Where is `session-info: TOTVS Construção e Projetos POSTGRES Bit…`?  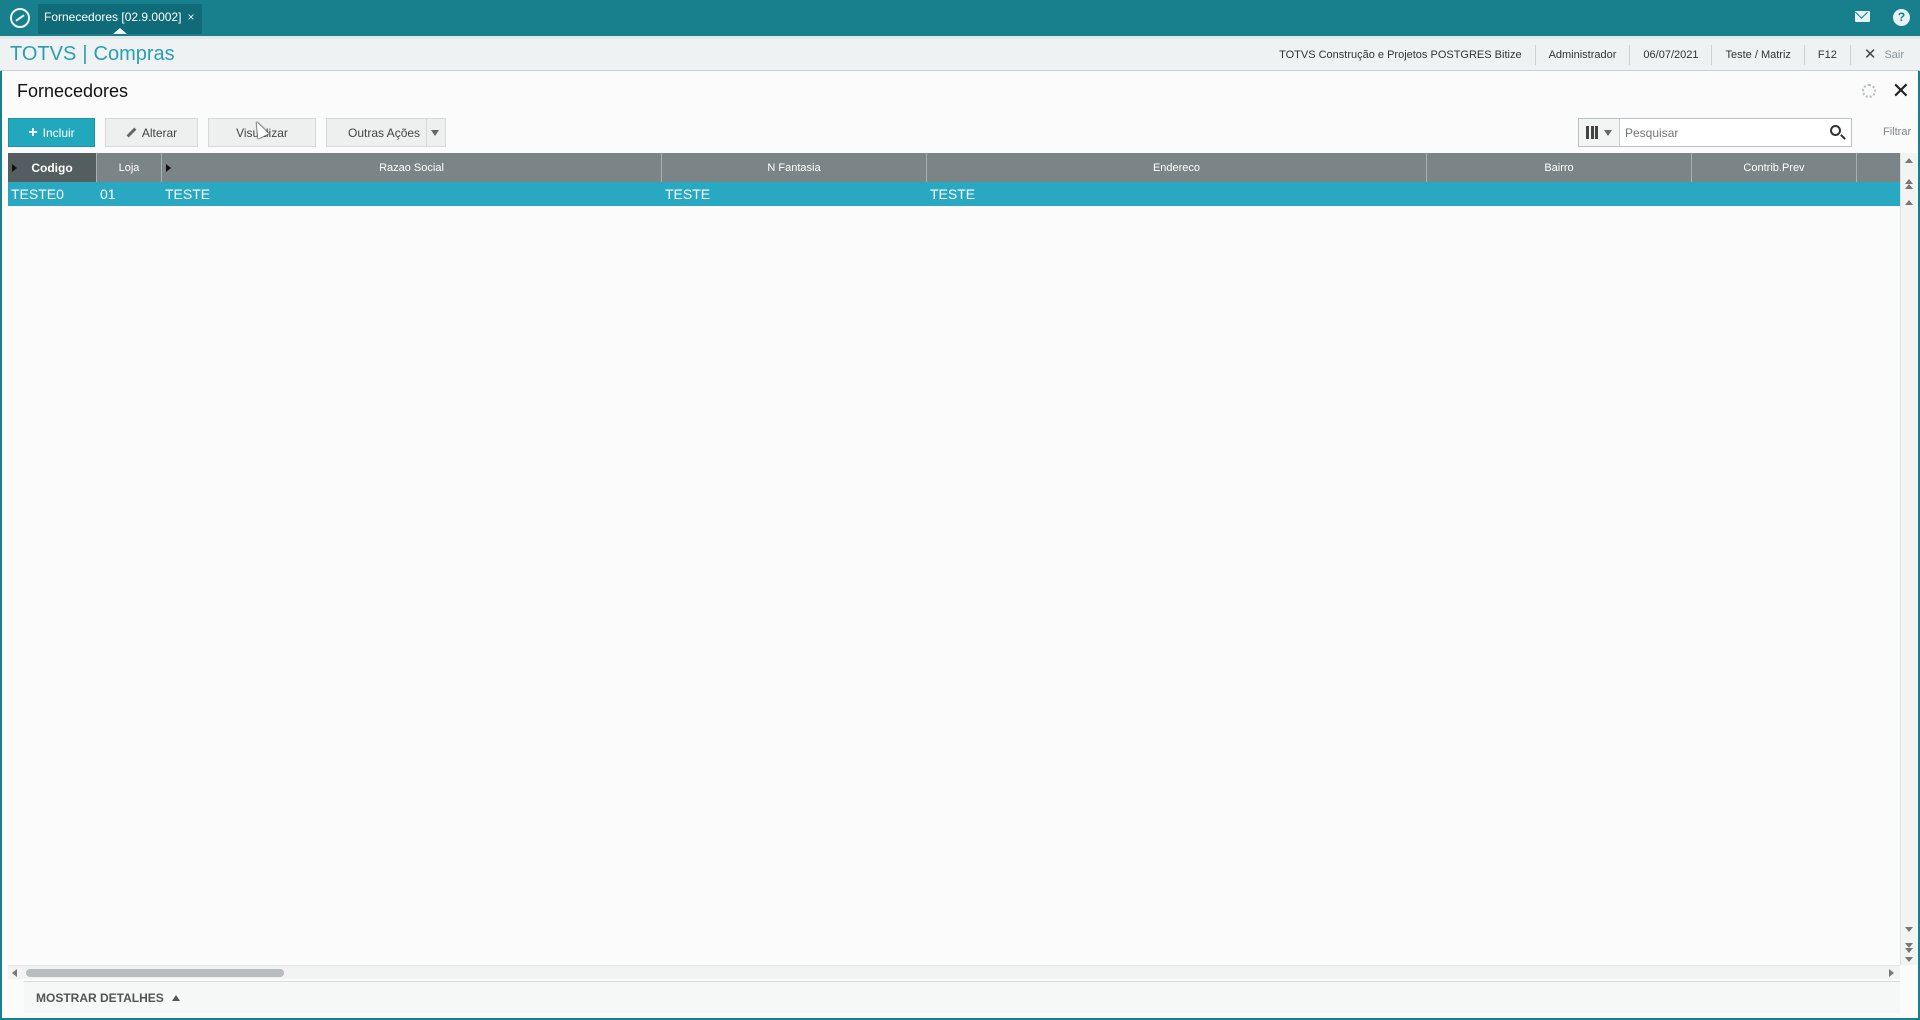
session-info: TOTVS Construção e Projetos POSTGRES Bit… is located at coordinates (1593, 55).